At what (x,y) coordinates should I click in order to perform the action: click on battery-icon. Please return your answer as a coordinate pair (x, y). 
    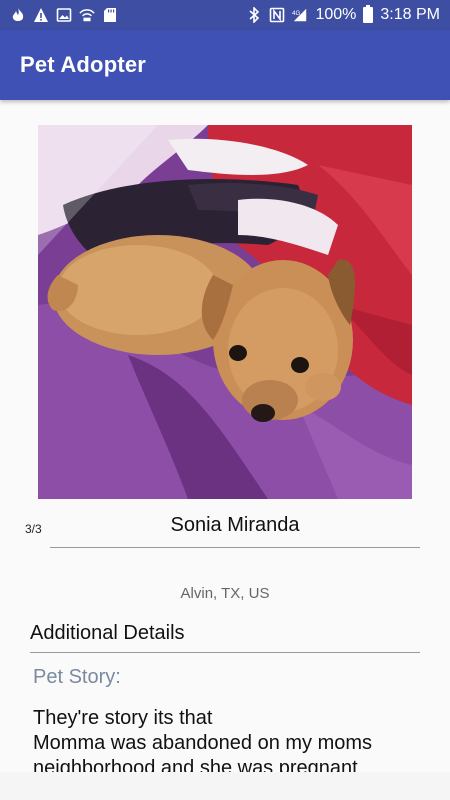
    Looking at the image, I should click on (368, 14).